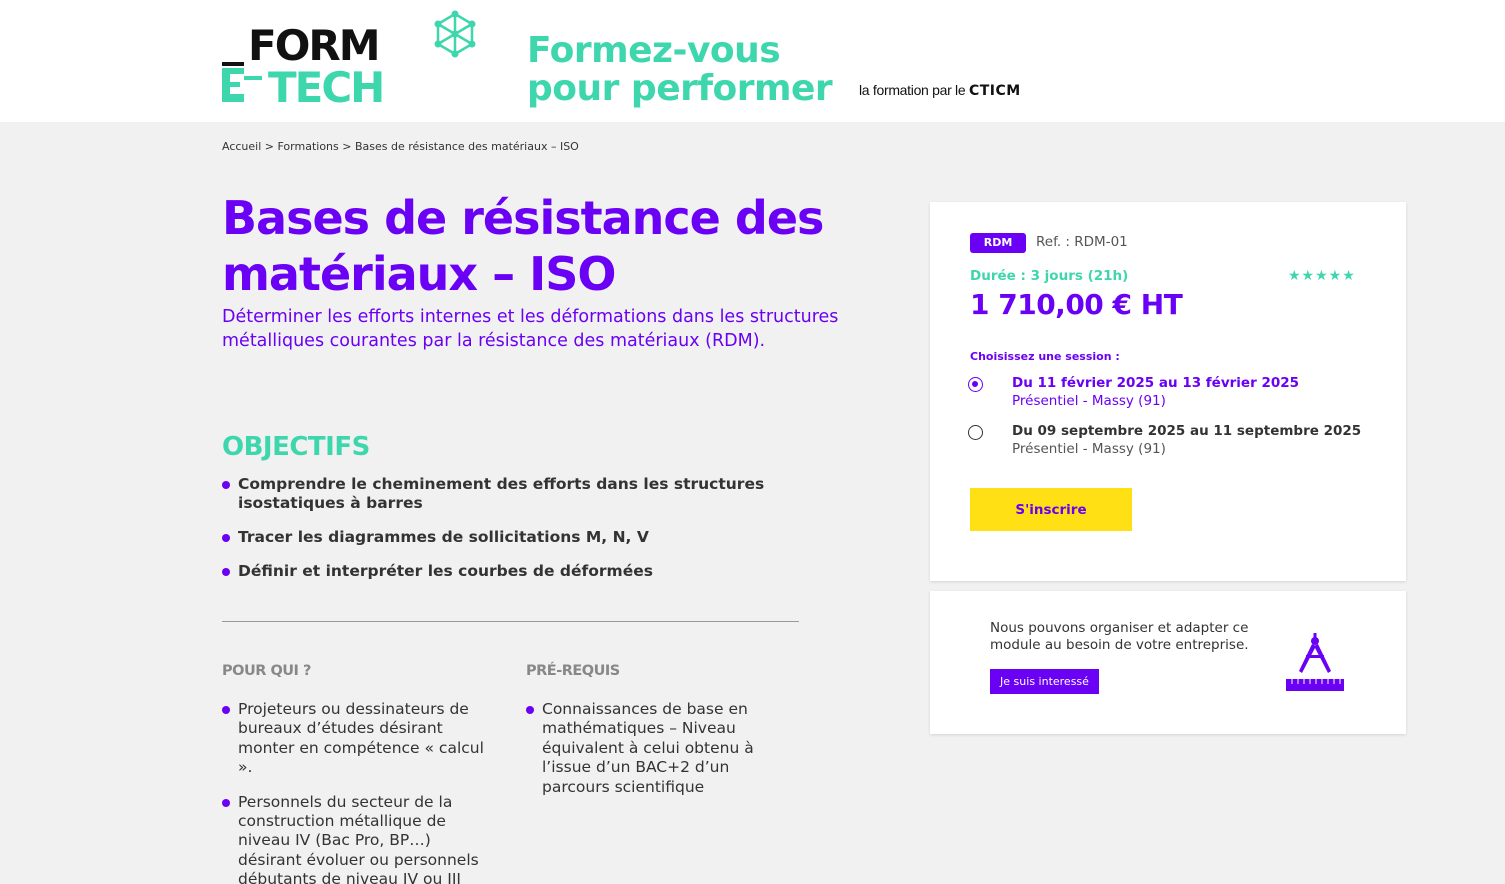  Describe the element at coordinates (1044, 681) in the screenshot. I see `interested-button: Je suis interessé` at that location.